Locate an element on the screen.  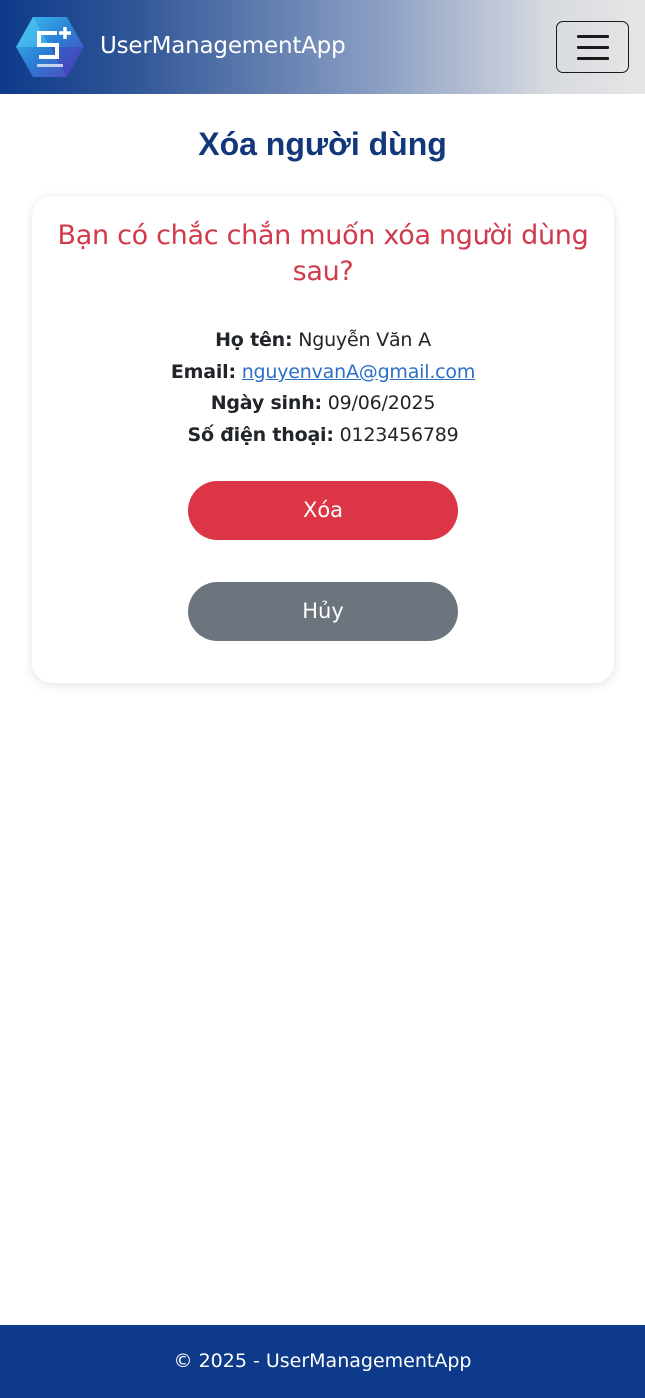
footer-text: © 2025 - UserManagementApp is located at coordinates (322, 1361).